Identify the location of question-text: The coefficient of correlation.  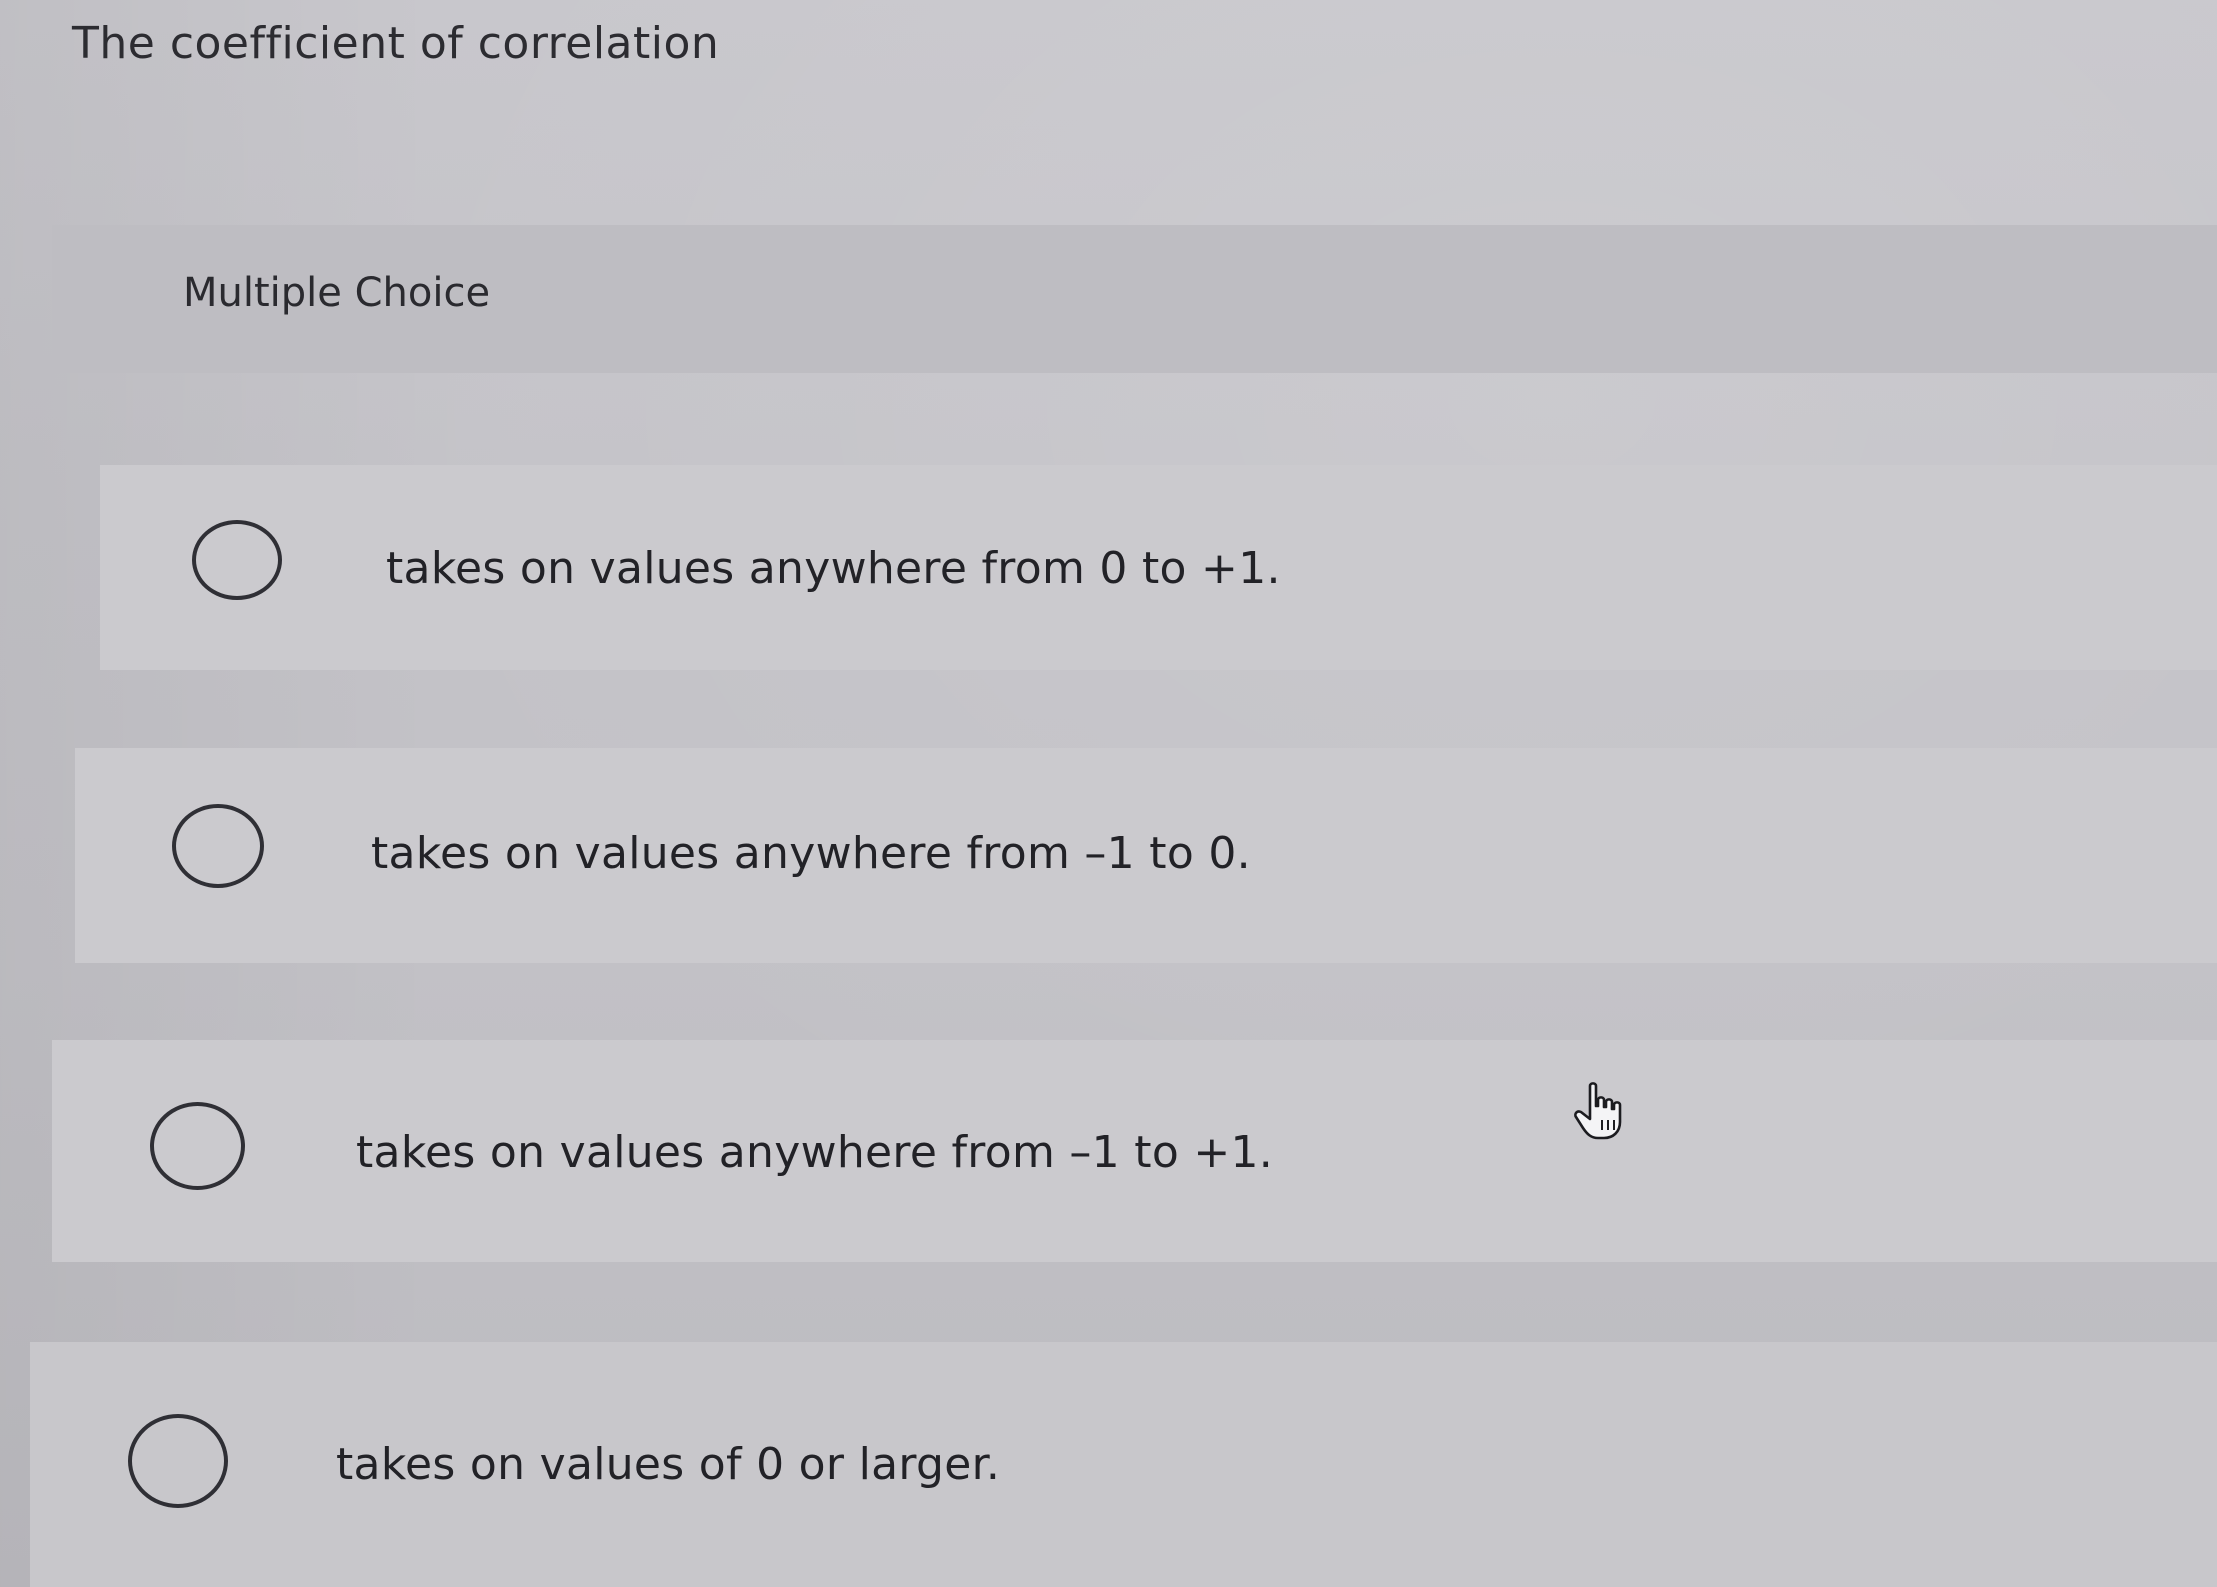
(396, 43).